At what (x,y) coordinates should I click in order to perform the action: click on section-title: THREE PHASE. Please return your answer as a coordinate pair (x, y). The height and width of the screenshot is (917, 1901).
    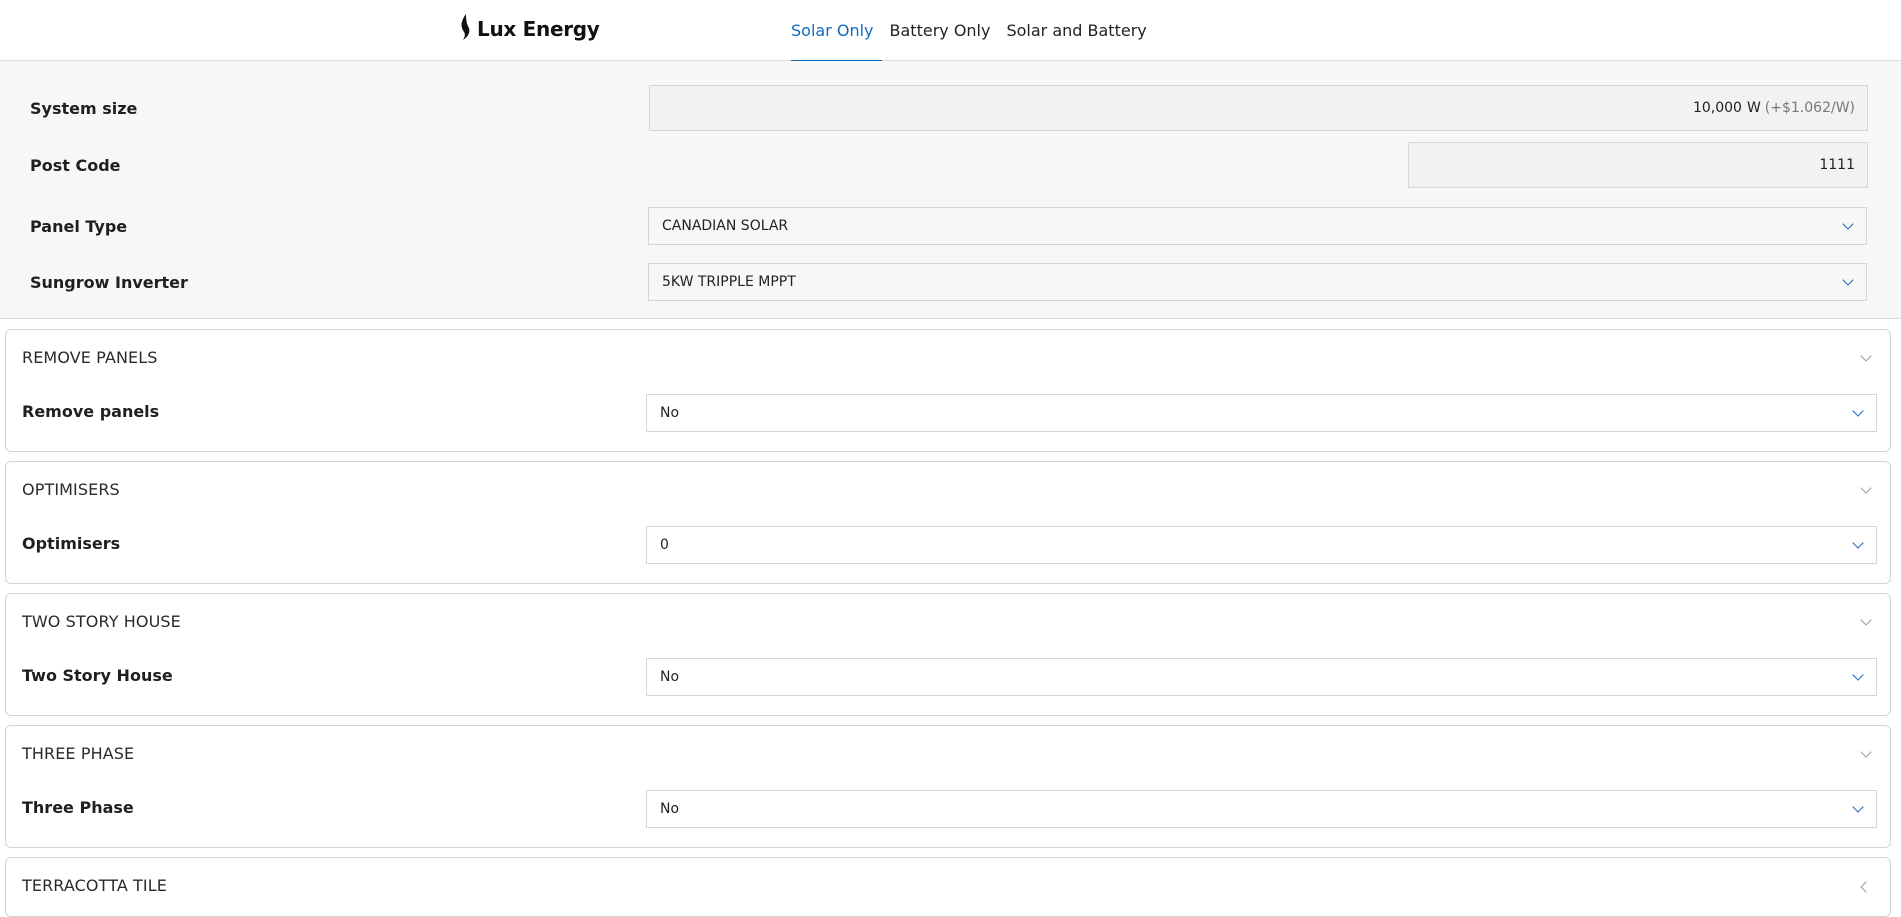
    Looking at the image, I should click on (78, 753).